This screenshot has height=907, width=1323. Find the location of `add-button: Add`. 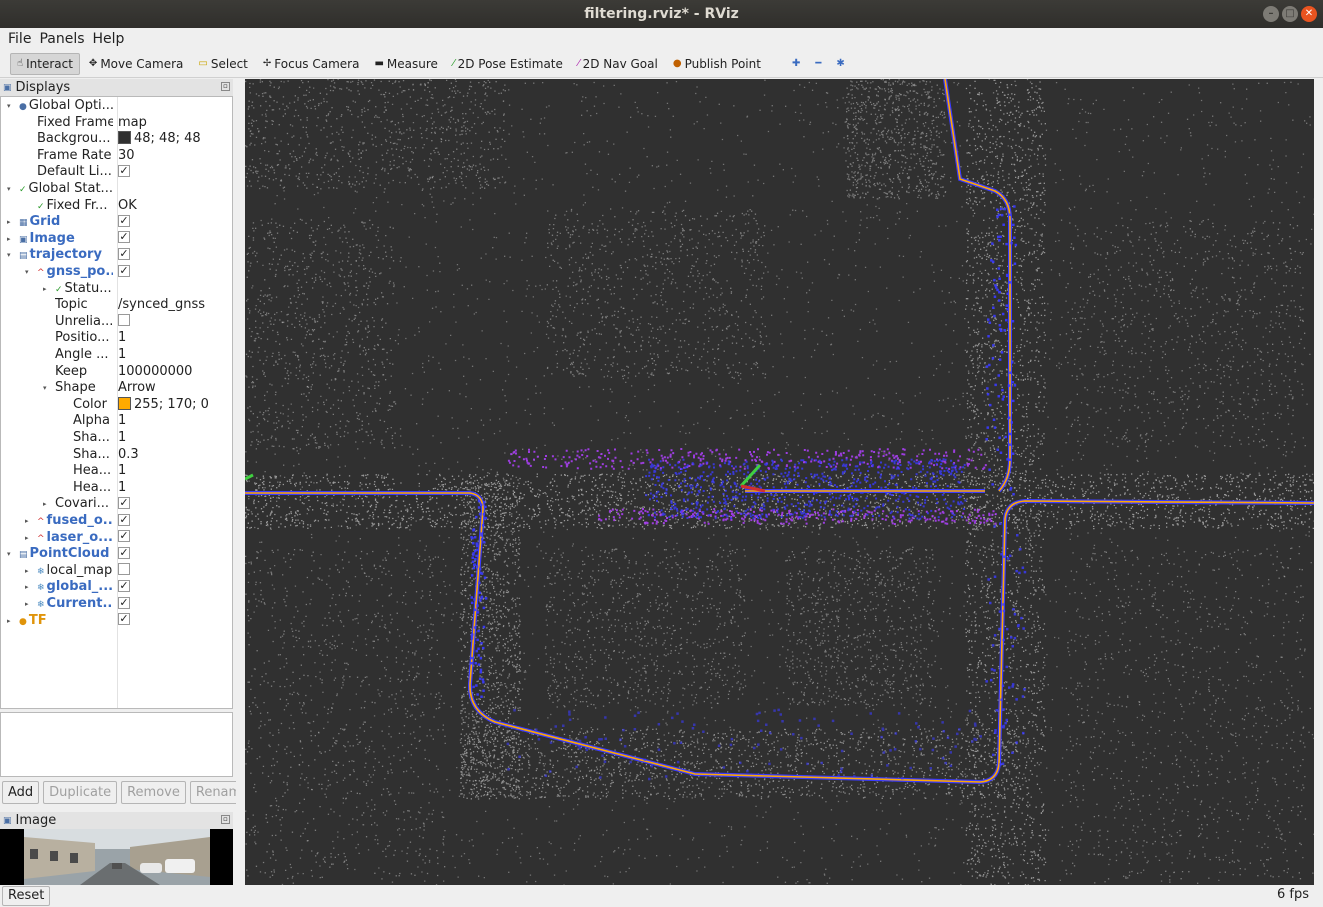

add-button: Add is located at coordinates (21, 792).